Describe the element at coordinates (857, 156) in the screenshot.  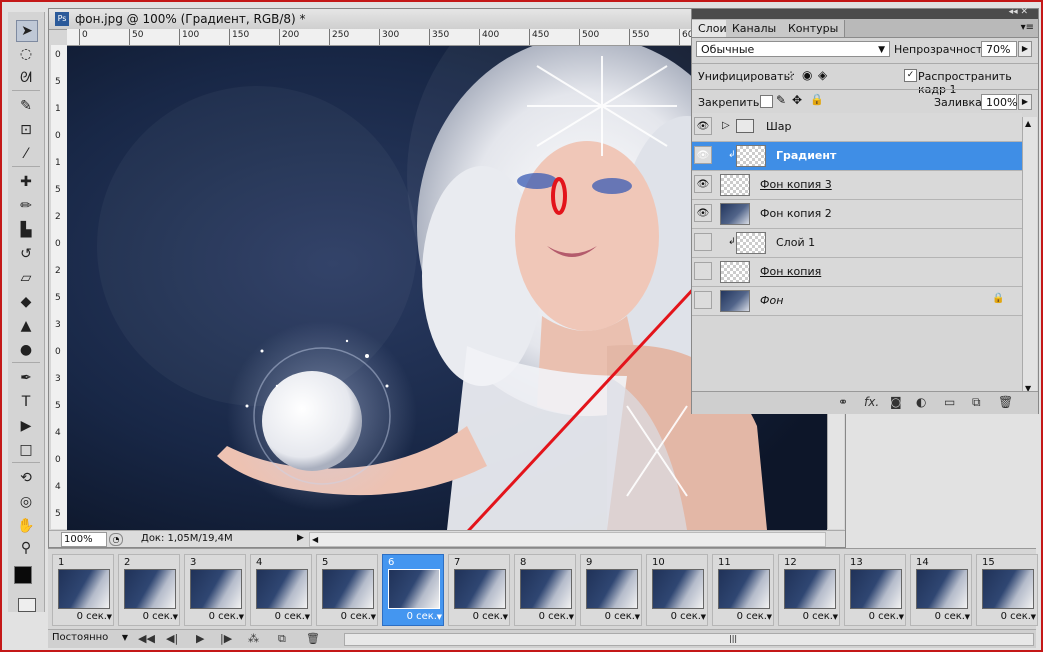
I see `layer-row-gradient: 👁 ↲ Градиент` at that location.